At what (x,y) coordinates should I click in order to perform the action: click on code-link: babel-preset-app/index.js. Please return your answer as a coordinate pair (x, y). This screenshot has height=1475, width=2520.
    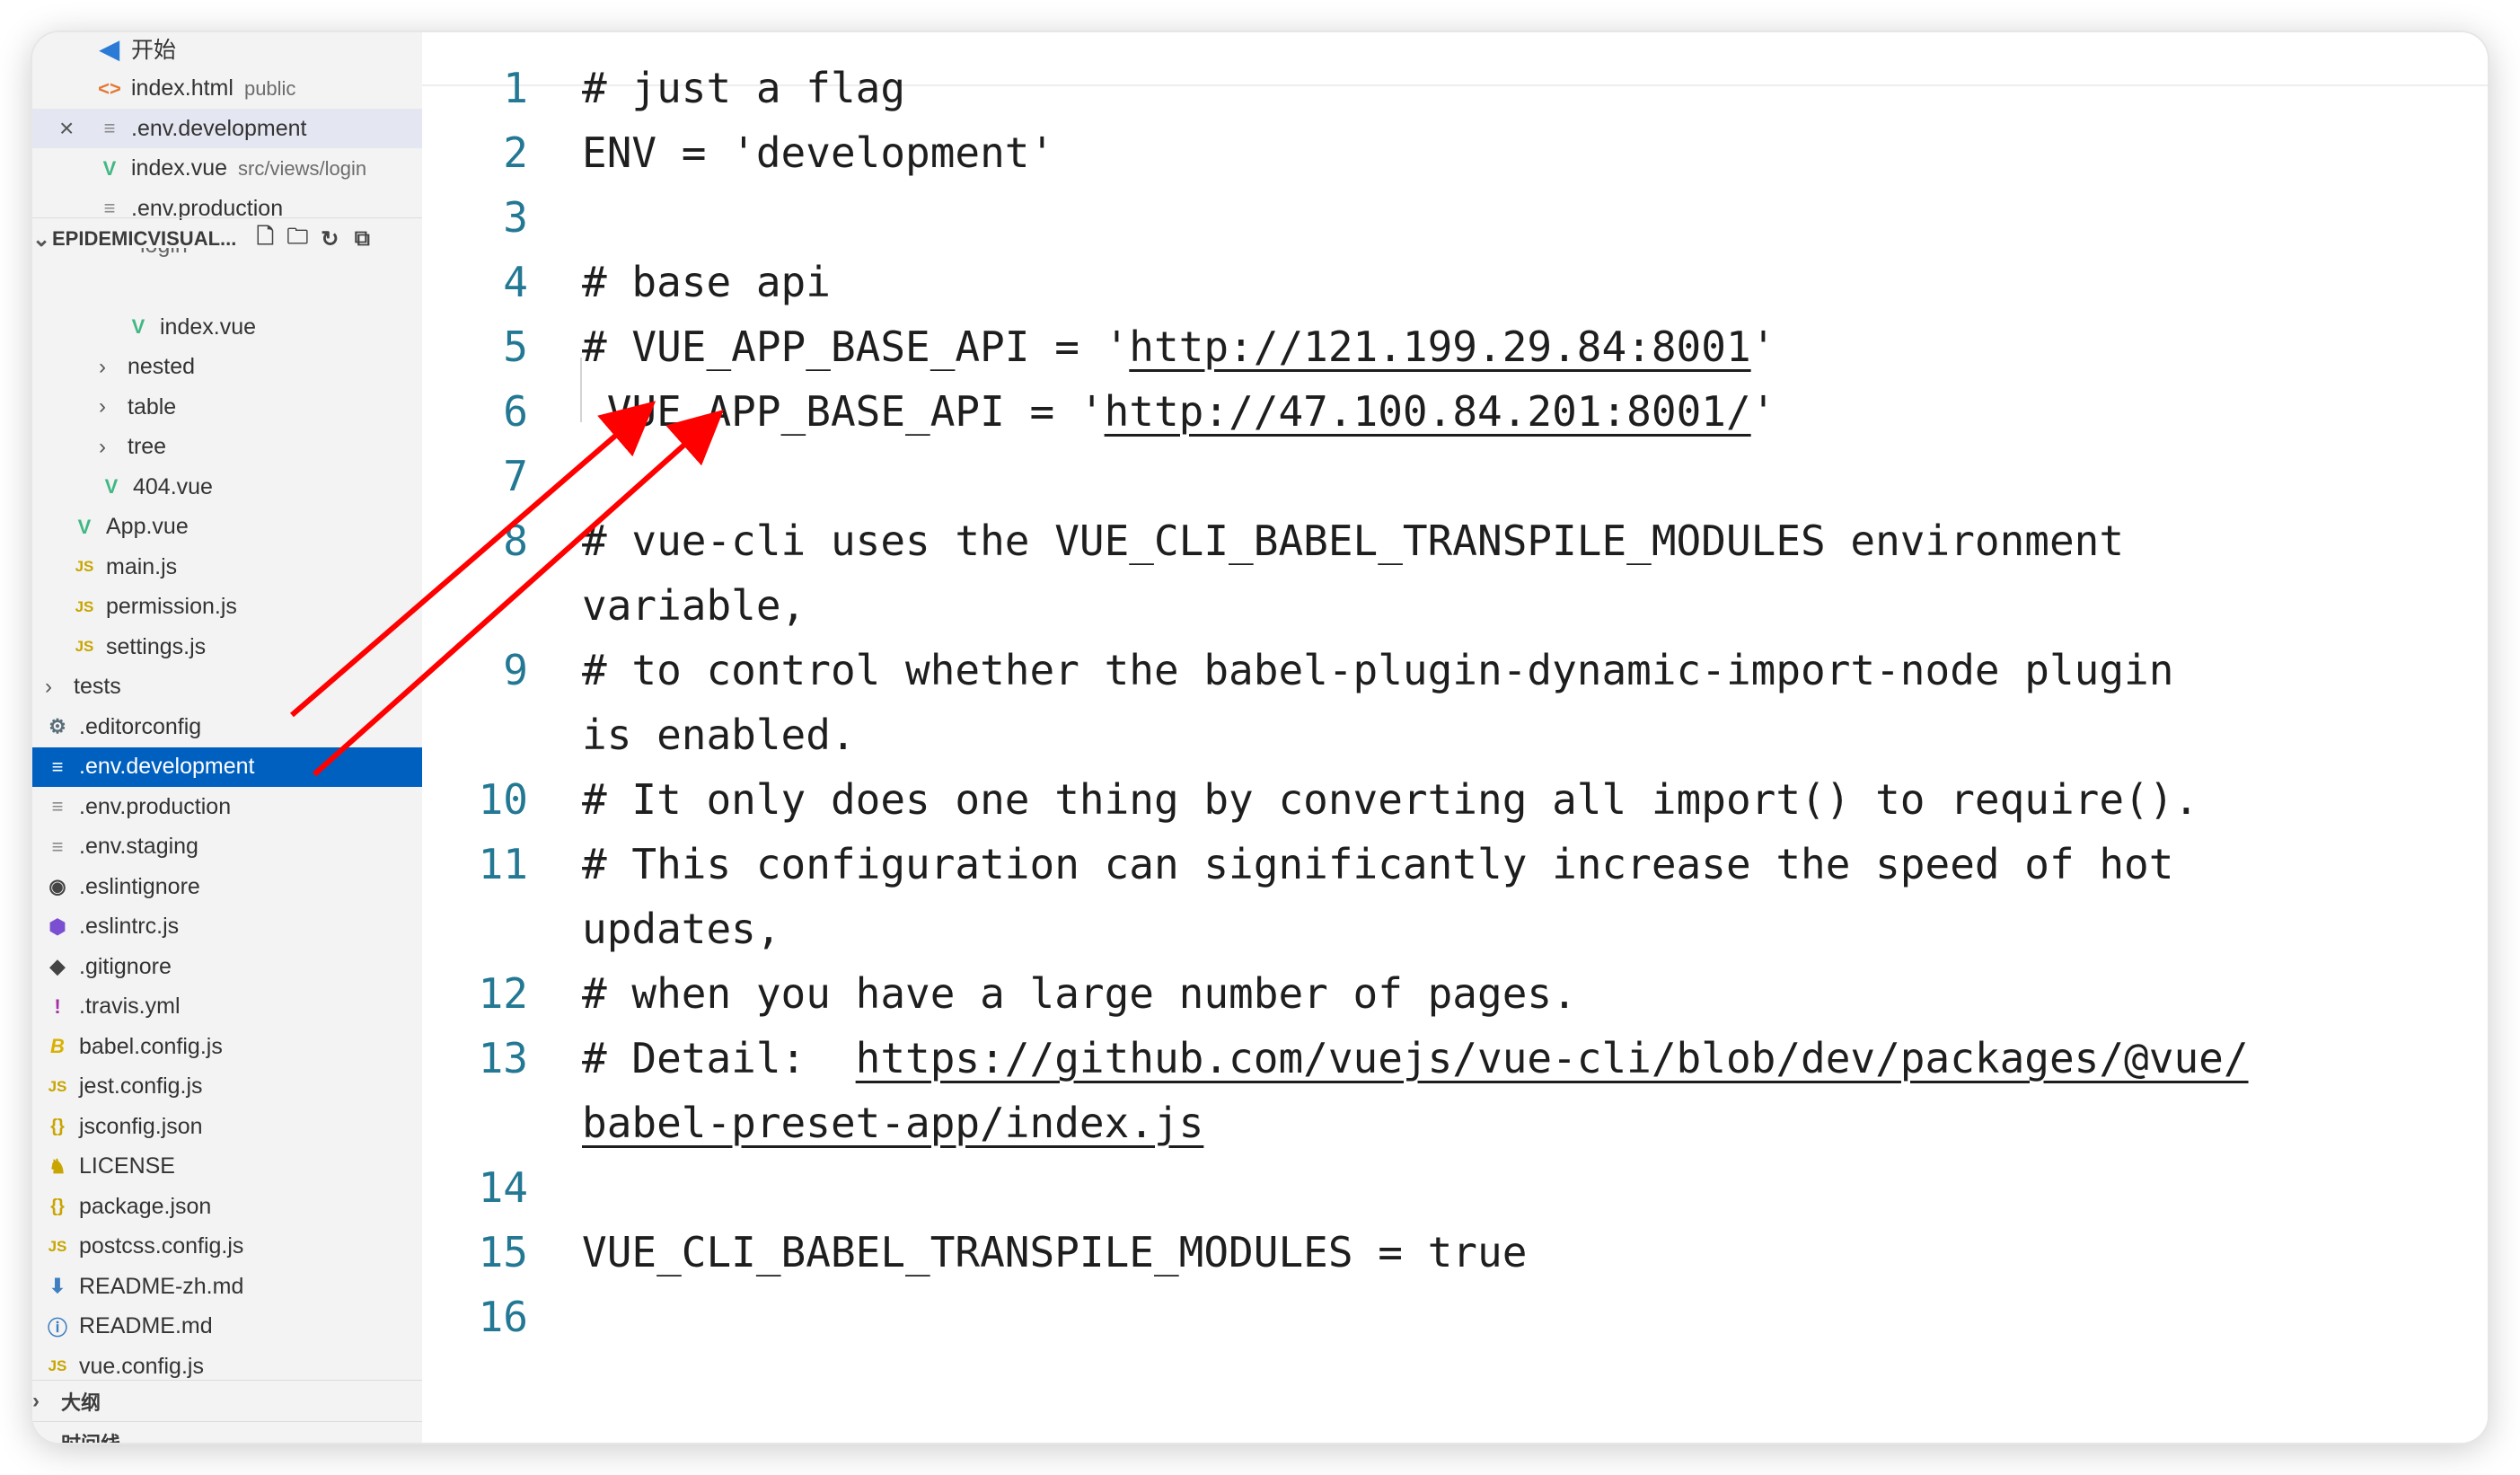
    Looking at the image, I should click on (892, 1123).